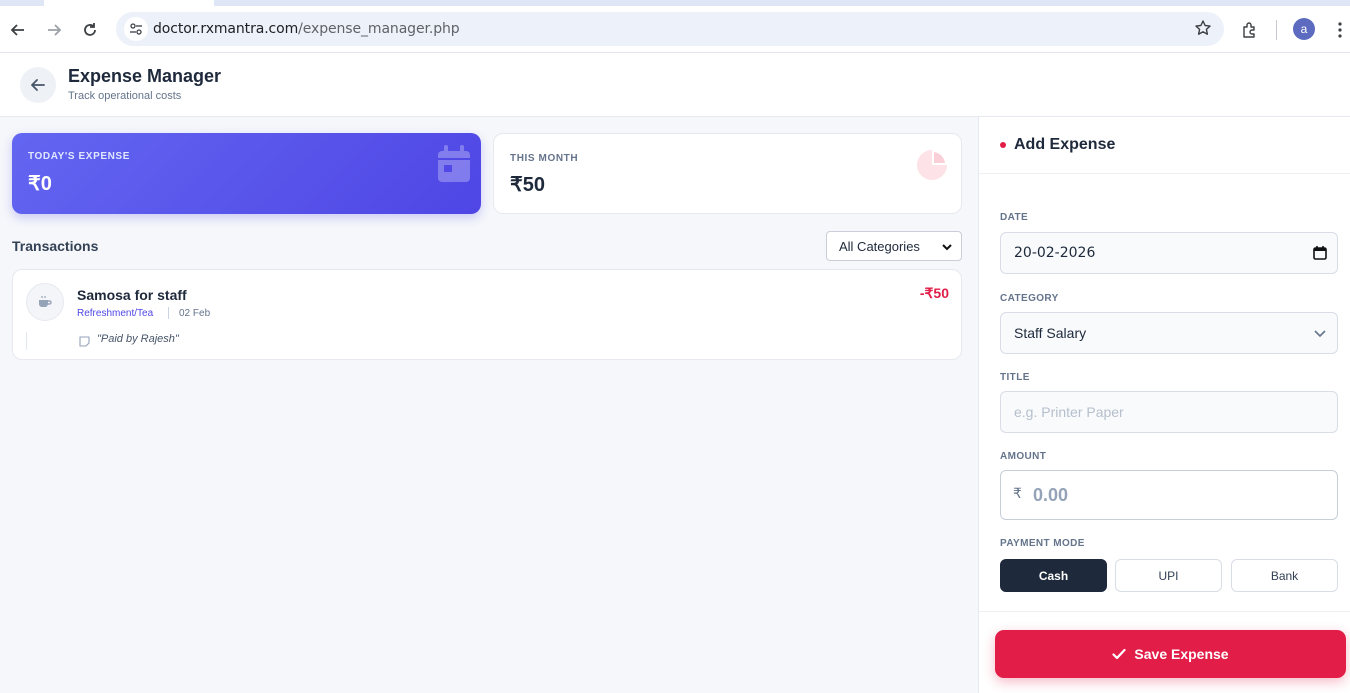 This screenshot has width=1350, height=693. I want to click on url-text: doctor.rxmantra.com/expense_manager.php, so click(306, 29).